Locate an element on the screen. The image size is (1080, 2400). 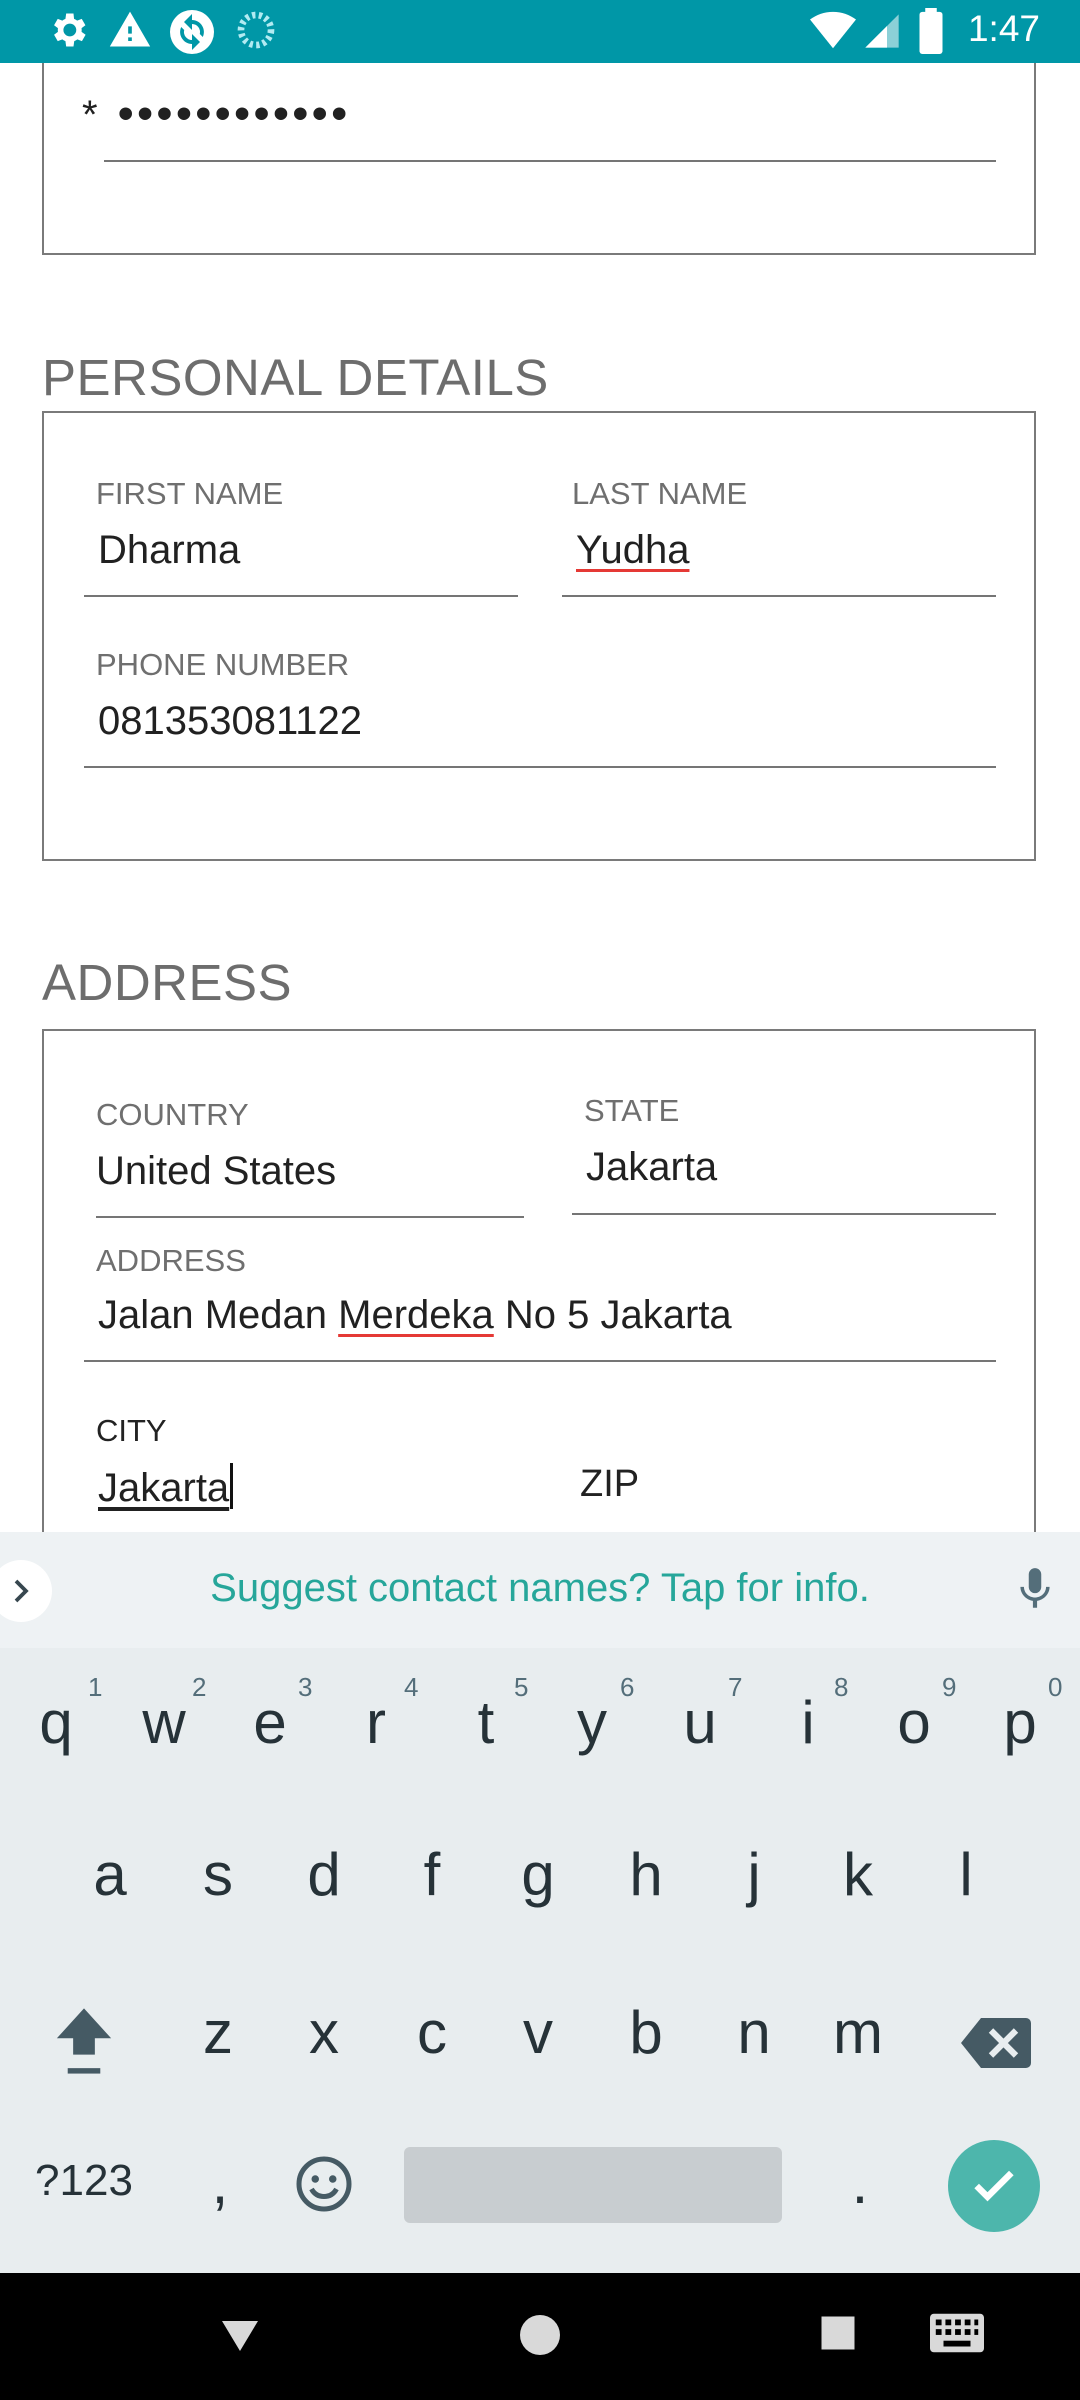
warning-icon is located at coordinates (130, 32).